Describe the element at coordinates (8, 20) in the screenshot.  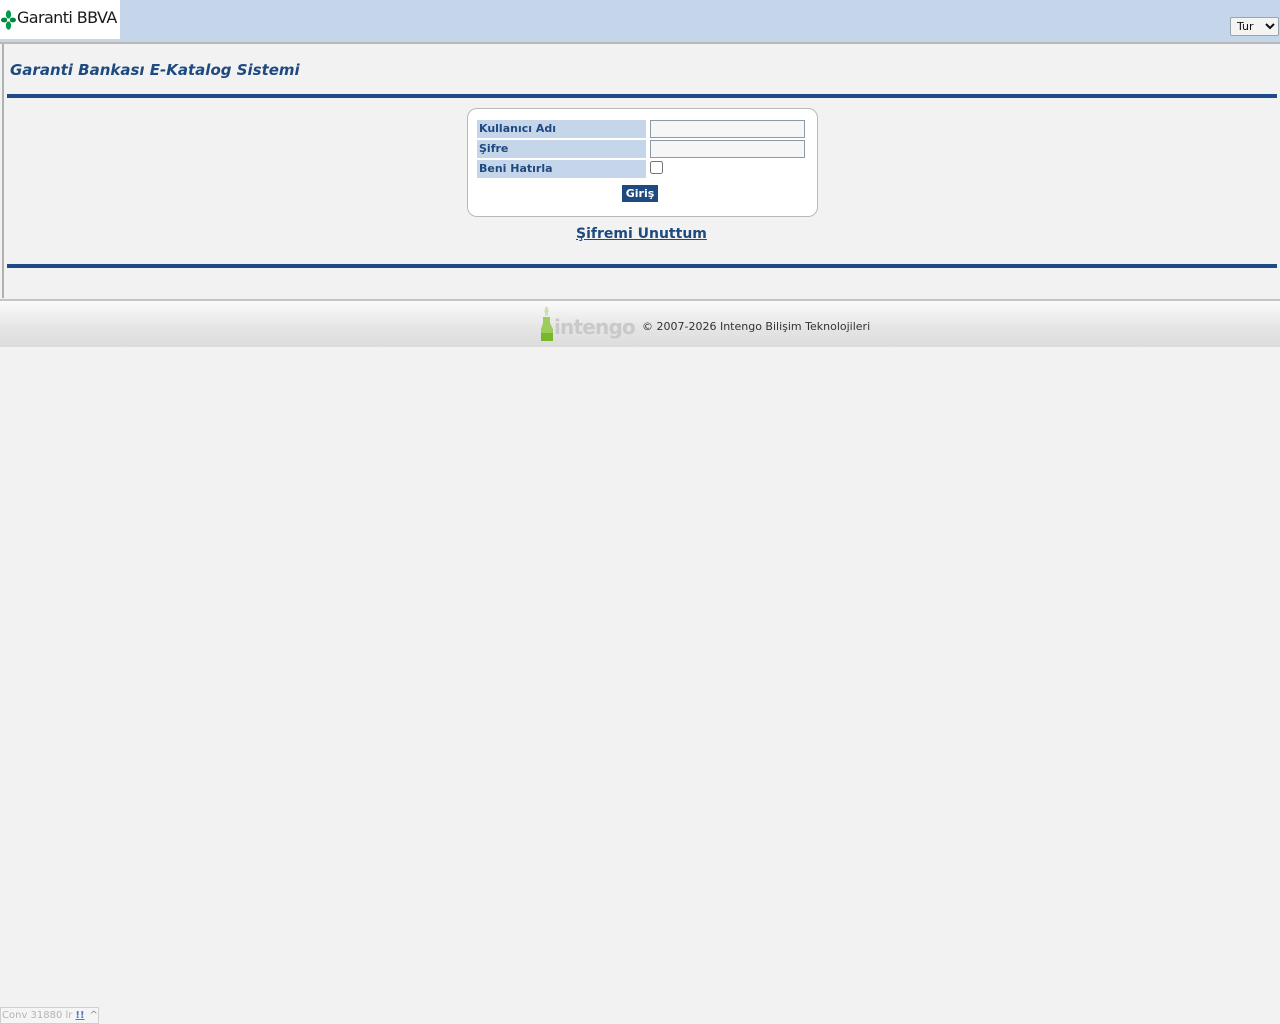
I see `clover-icon` at that location.